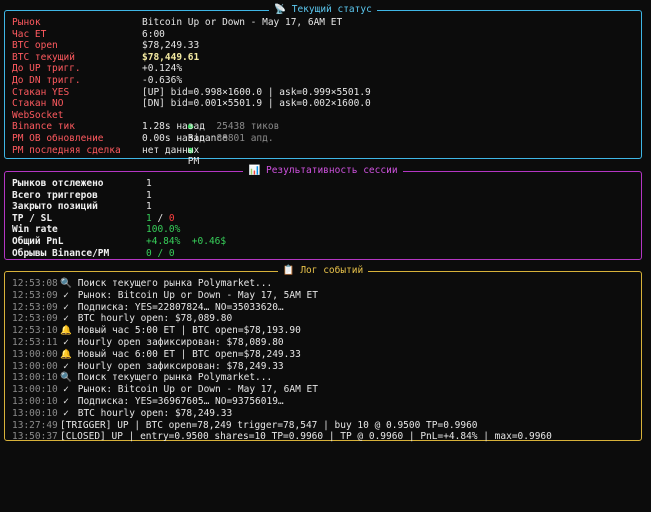  Describe the element at coordinates (323, 46) in the screenshot. I see `status-row-btc-open: BTC open $78,249.33` at that location.